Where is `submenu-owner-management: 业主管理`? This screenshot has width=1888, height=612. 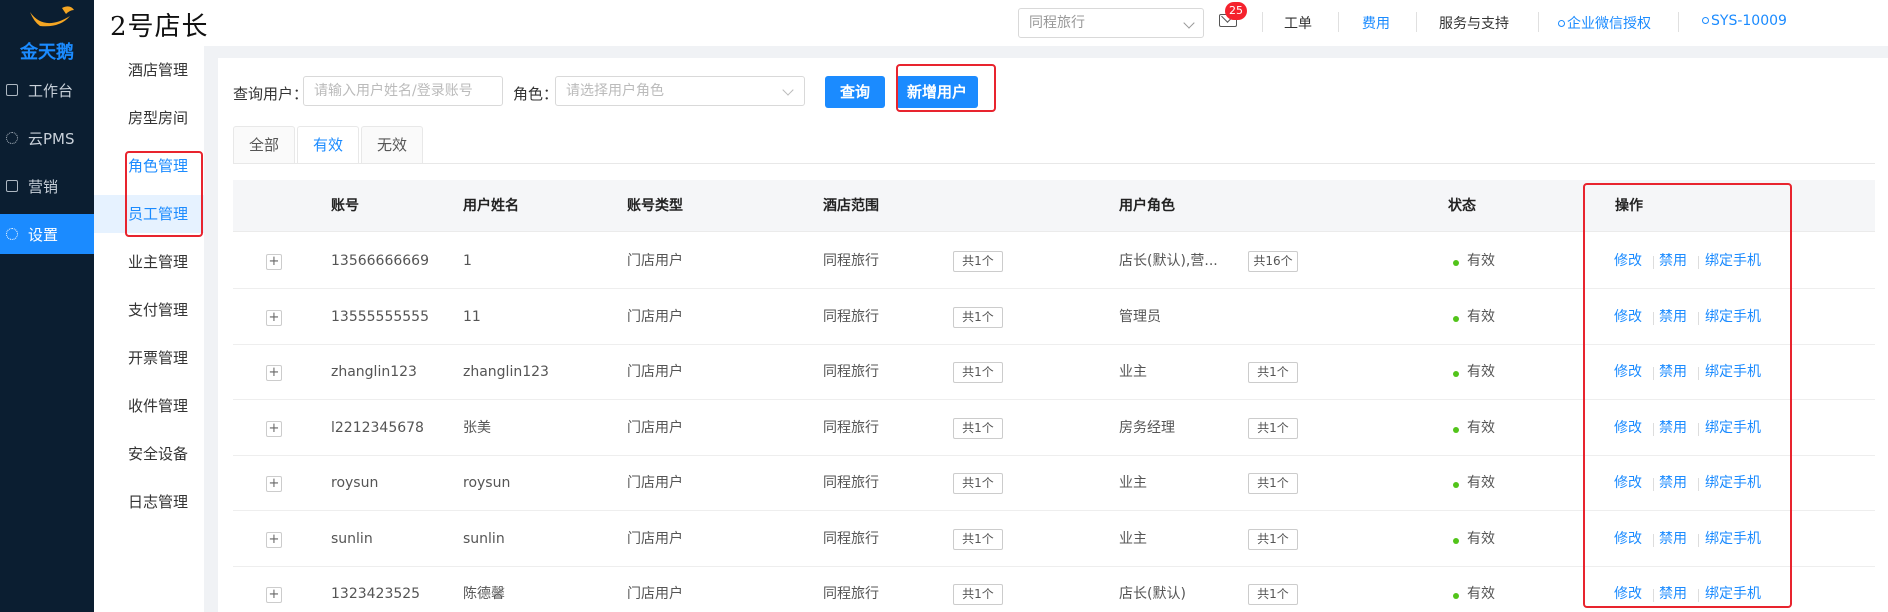
submenu-owner-management: 业主管理 is located at coordinates (149, 262).